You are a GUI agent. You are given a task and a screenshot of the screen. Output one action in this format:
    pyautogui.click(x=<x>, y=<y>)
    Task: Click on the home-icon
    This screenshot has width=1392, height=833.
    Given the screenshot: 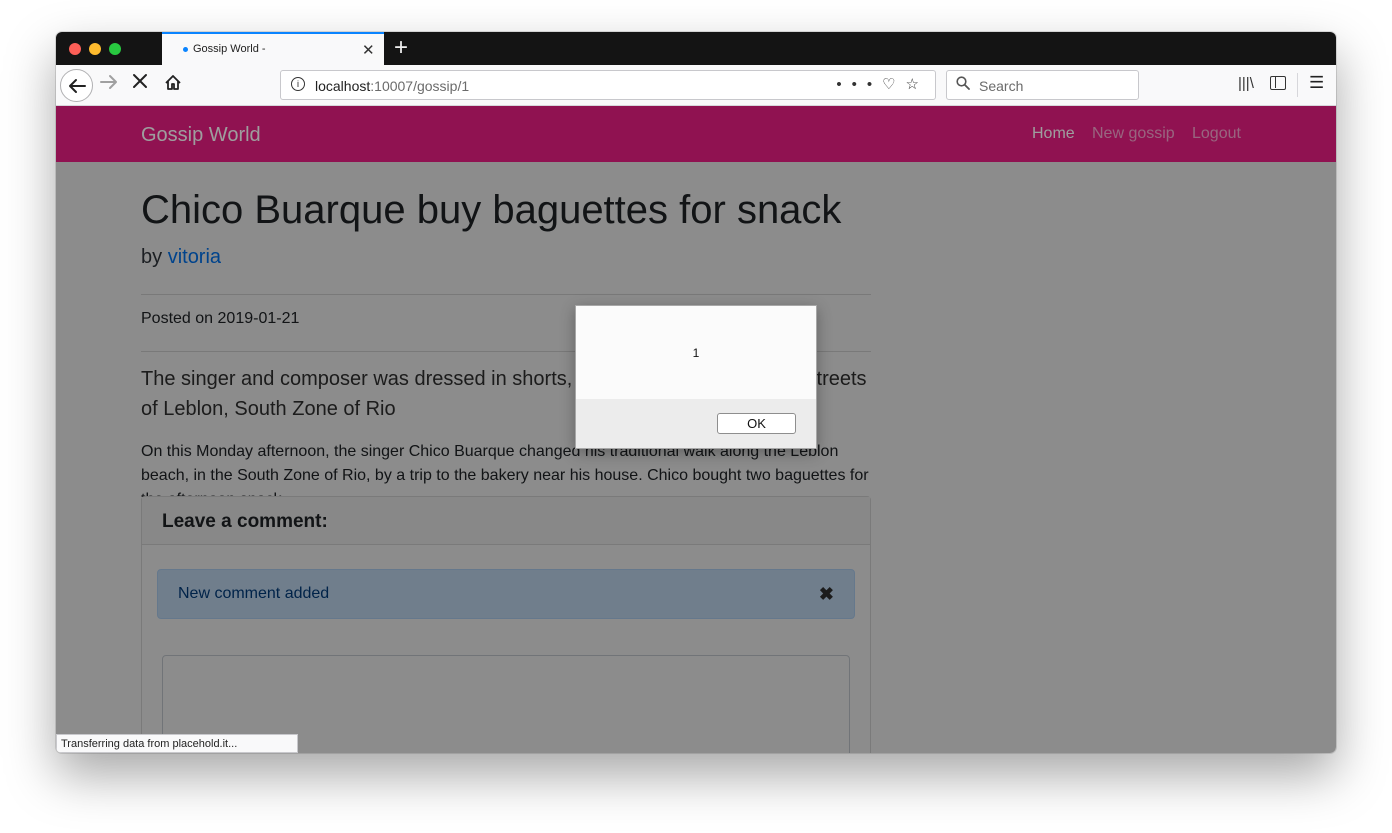 What is the action you would take?
    pyautogui.click(x=173, y=82)
    